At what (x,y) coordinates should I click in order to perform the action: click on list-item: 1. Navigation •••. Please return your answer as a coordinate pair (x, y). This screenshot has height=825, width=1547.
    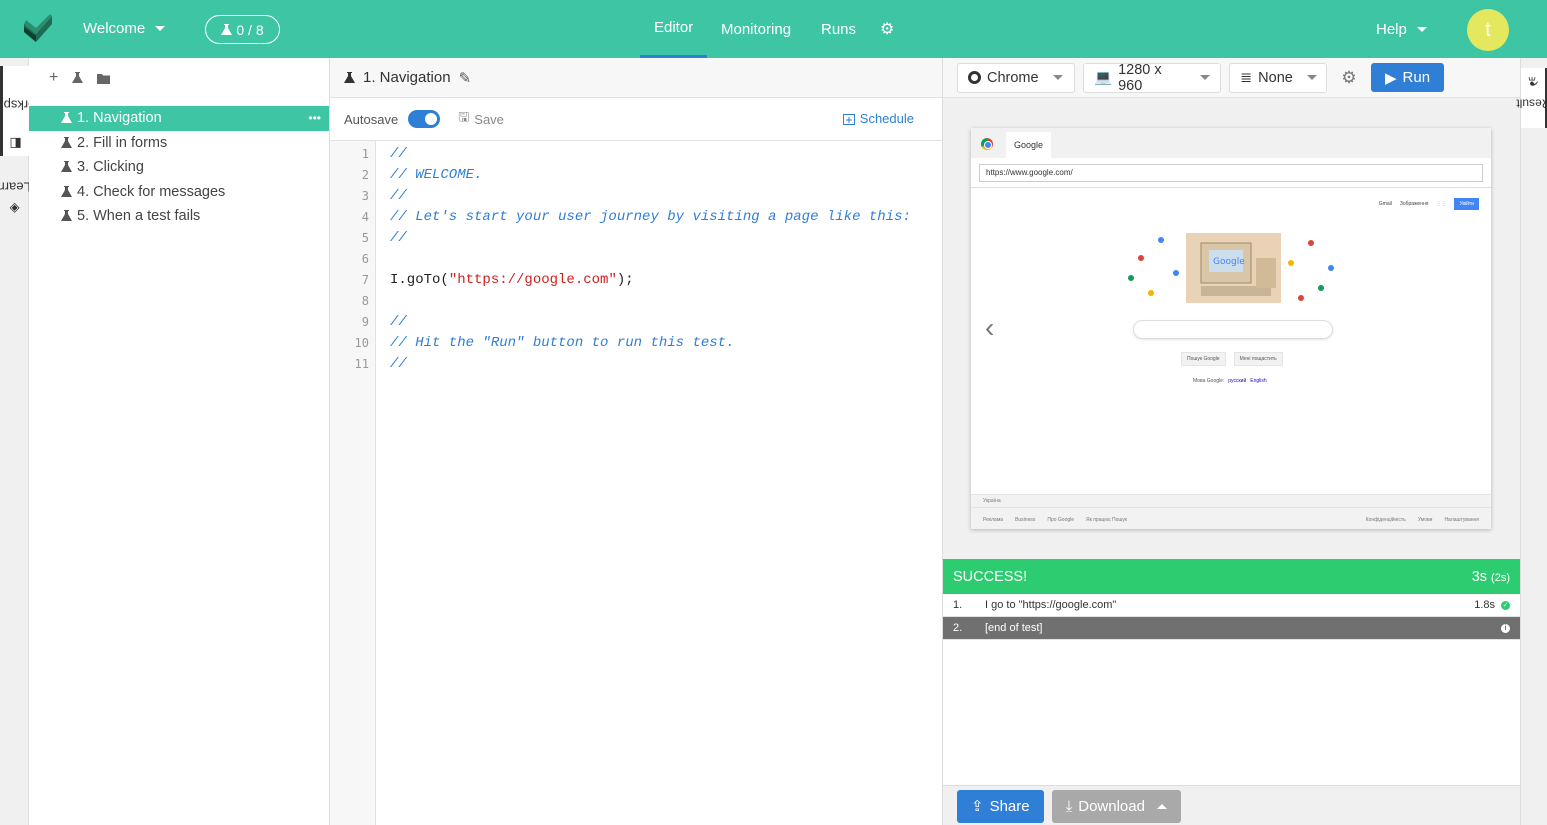
    Looking at the image, I should click on (179, 118).